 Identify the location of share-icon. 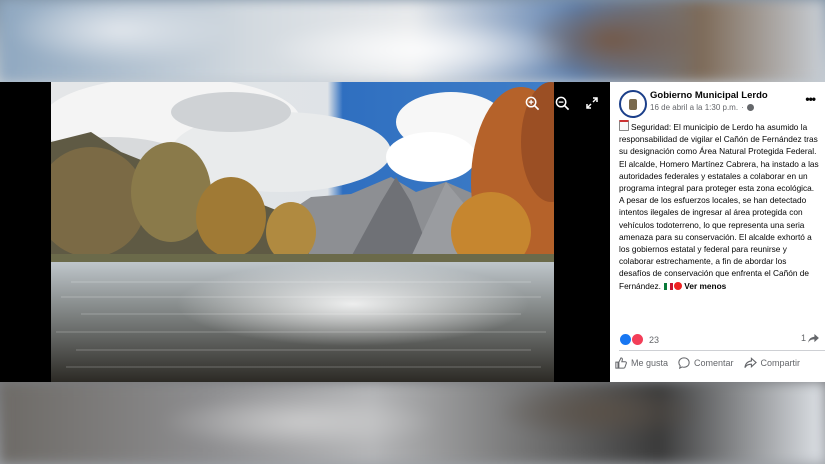
(750, 362).